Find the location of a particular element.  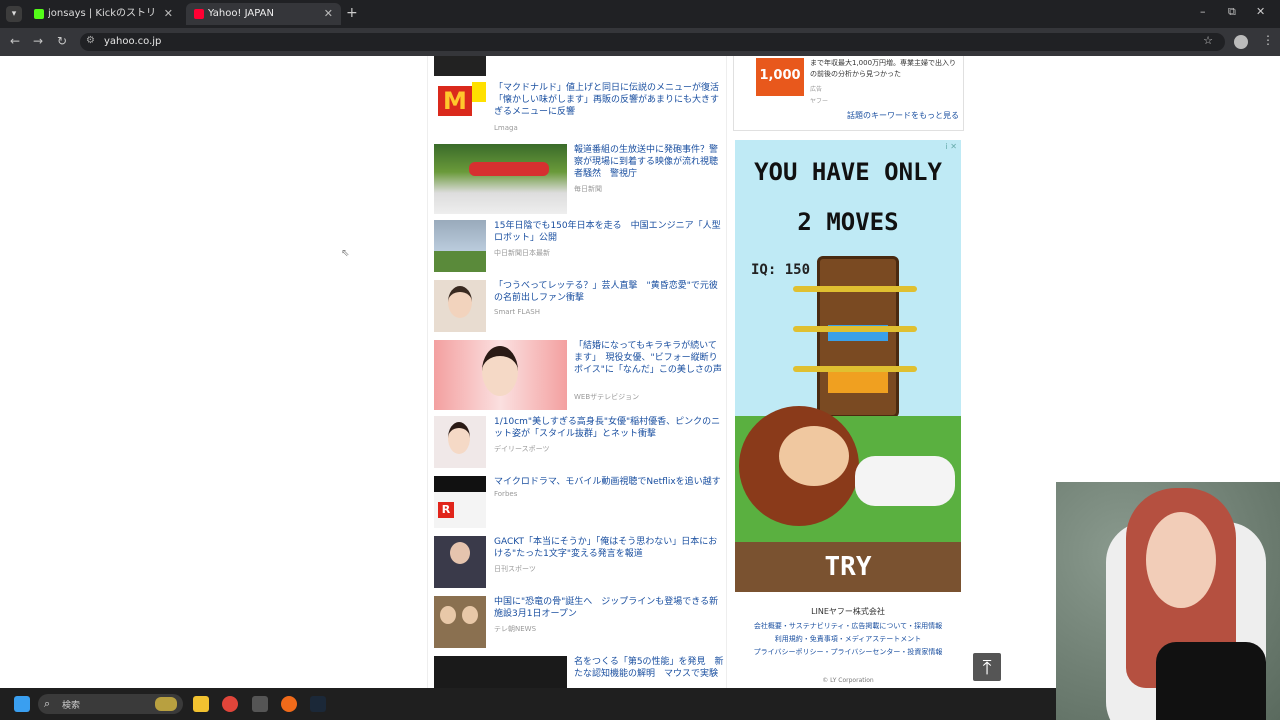

promo-label: 広告 is located at coordinates (816, 89).